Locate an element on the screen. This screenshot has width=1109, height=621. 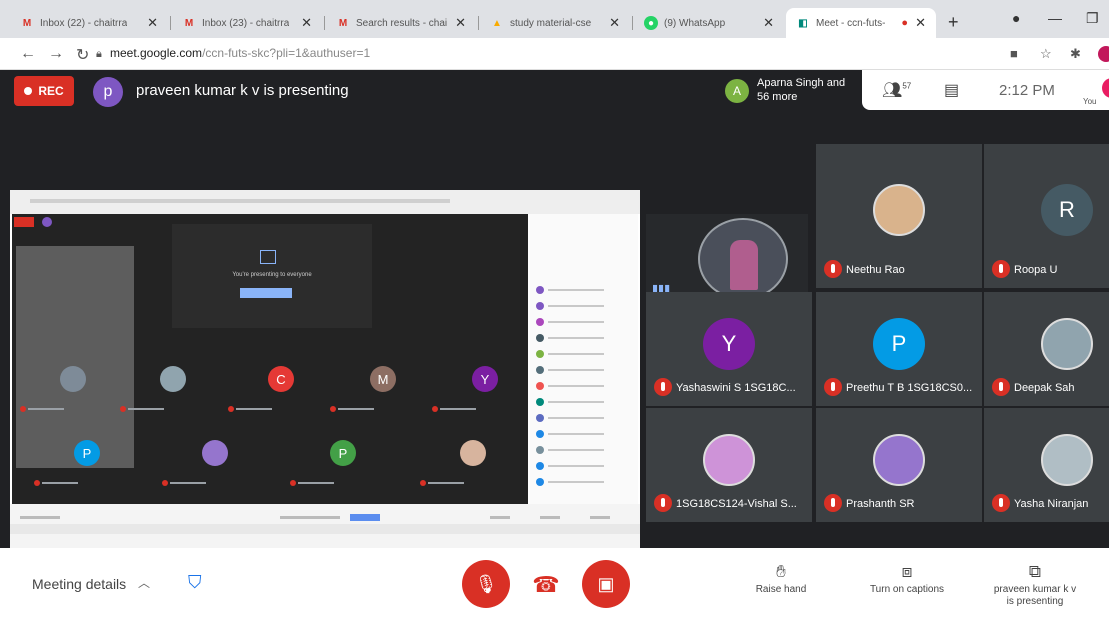
whatsapp-icon: ● is located at coordinates (651, 23).